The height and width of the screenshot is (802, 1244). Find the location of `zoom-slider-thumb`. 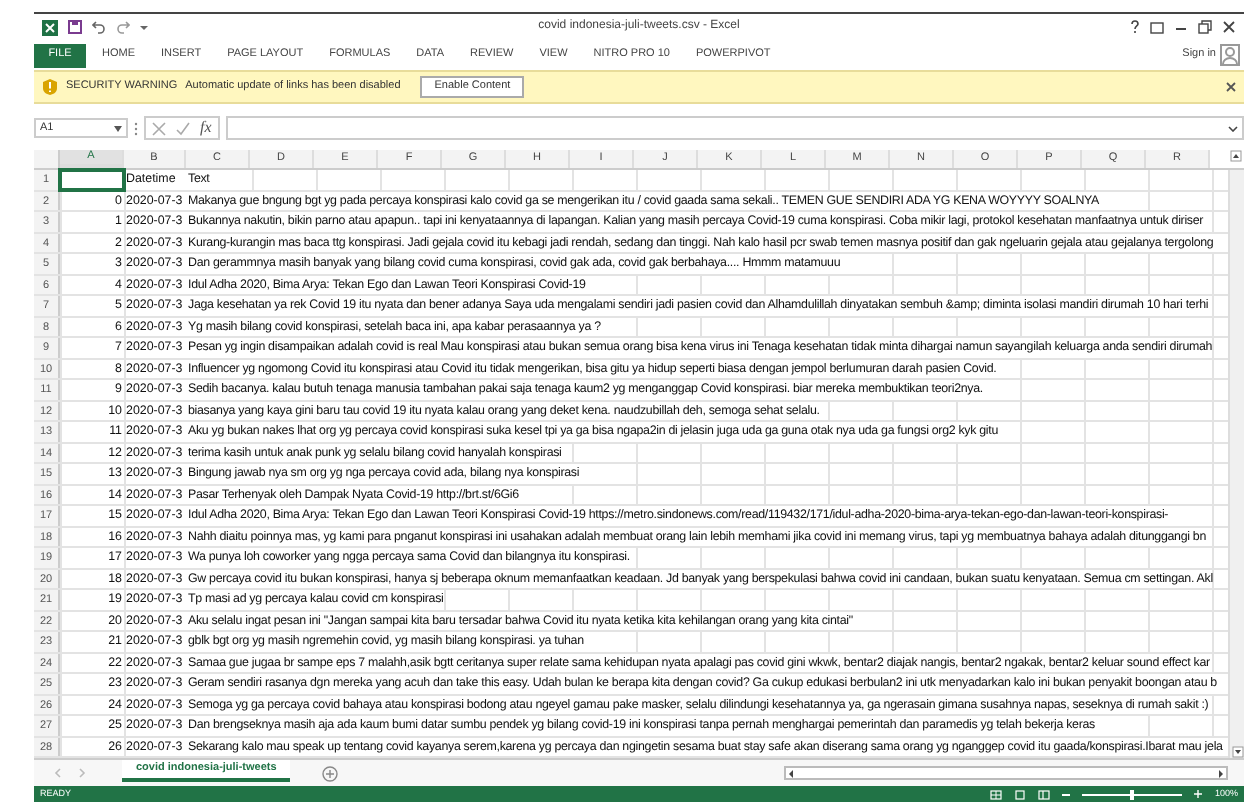

zoom-slider-thumb is located at coordinates (1132, 794).